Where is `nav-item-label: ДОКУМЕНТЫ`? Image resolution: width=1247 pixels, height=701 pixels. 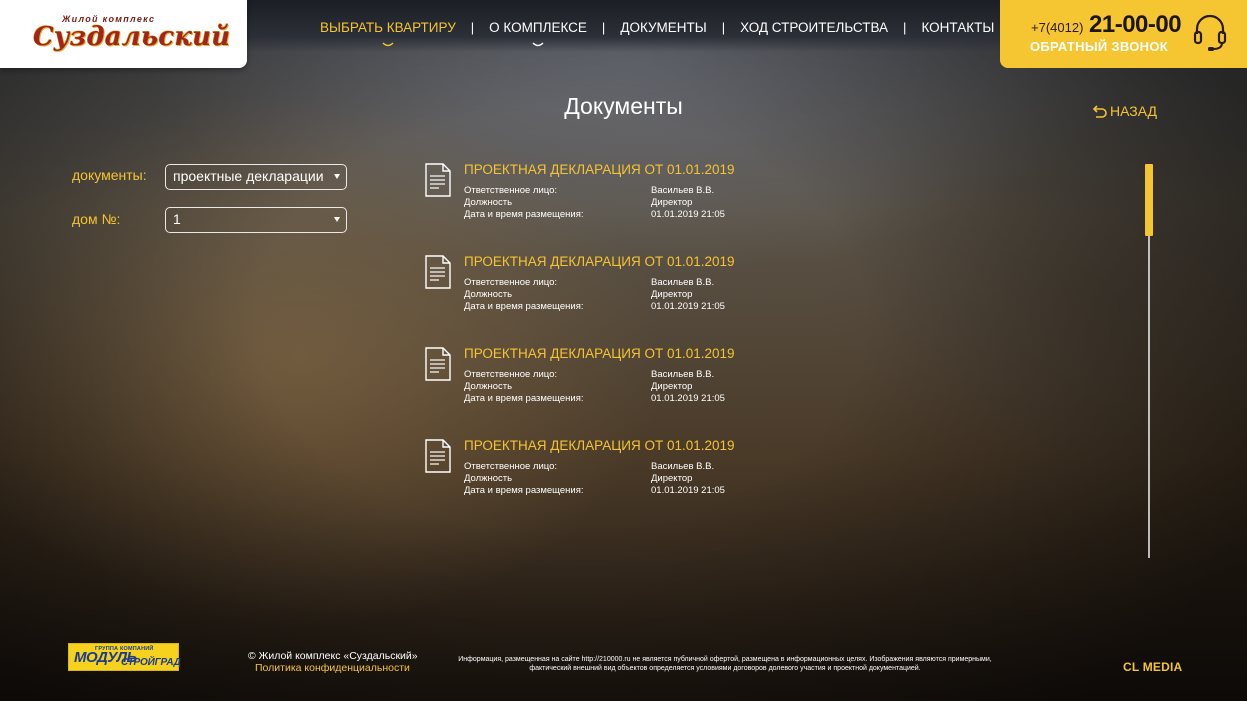
nav-item-label: ДОКУМЕНТЫ is located at coordinates (663, 27).